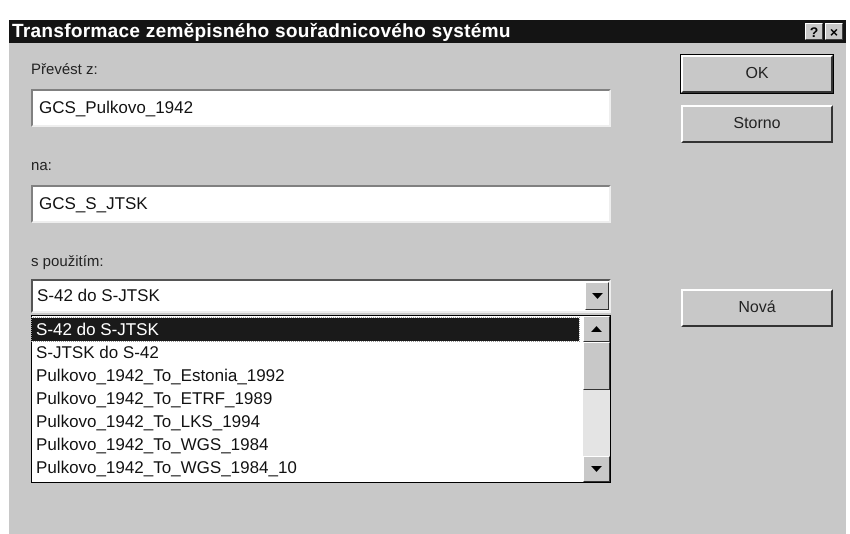 The width and height of the screenshot is (850, 534). Describe the element at coordinates (321, 296) in the screenshot. I see `dropdown-field: S-42 do S-JTSK` at that location.